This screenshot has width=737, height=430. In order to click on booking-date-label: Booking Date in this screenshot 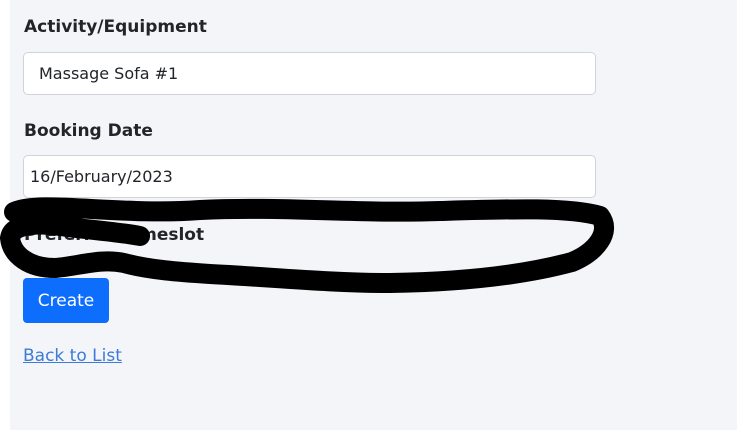, I will do `click(88, 131)`.